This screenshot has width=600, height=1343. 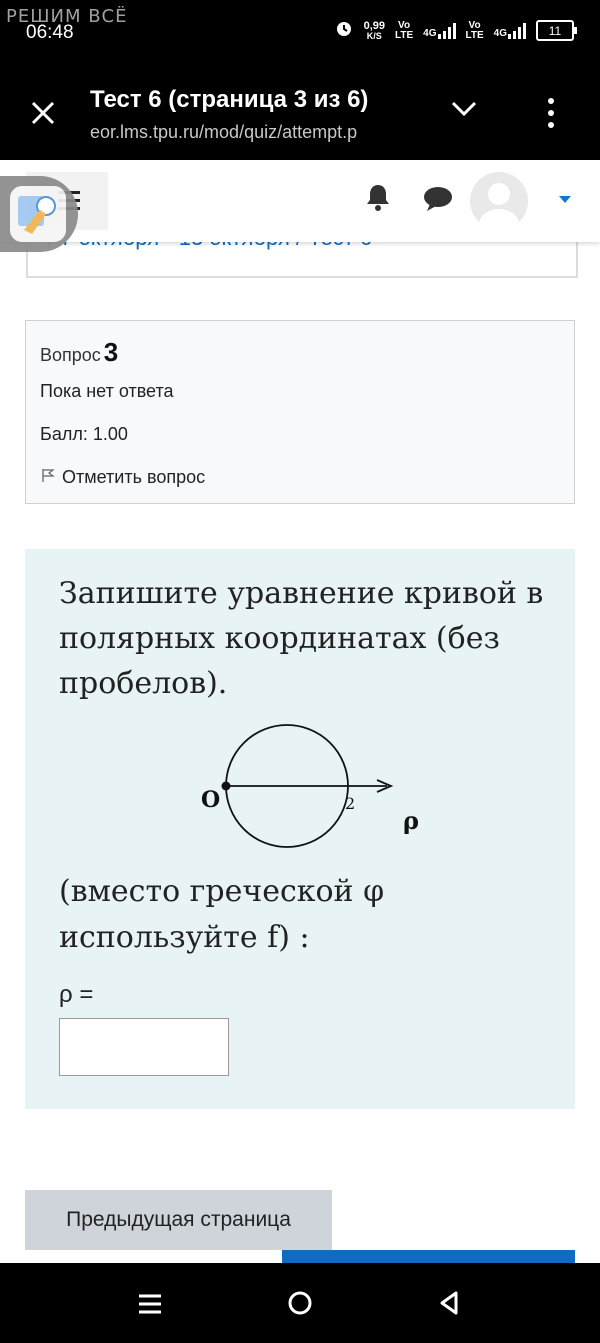 I want to click on flag-question-button: Отметить вопрос, so click(x=122, y=477).